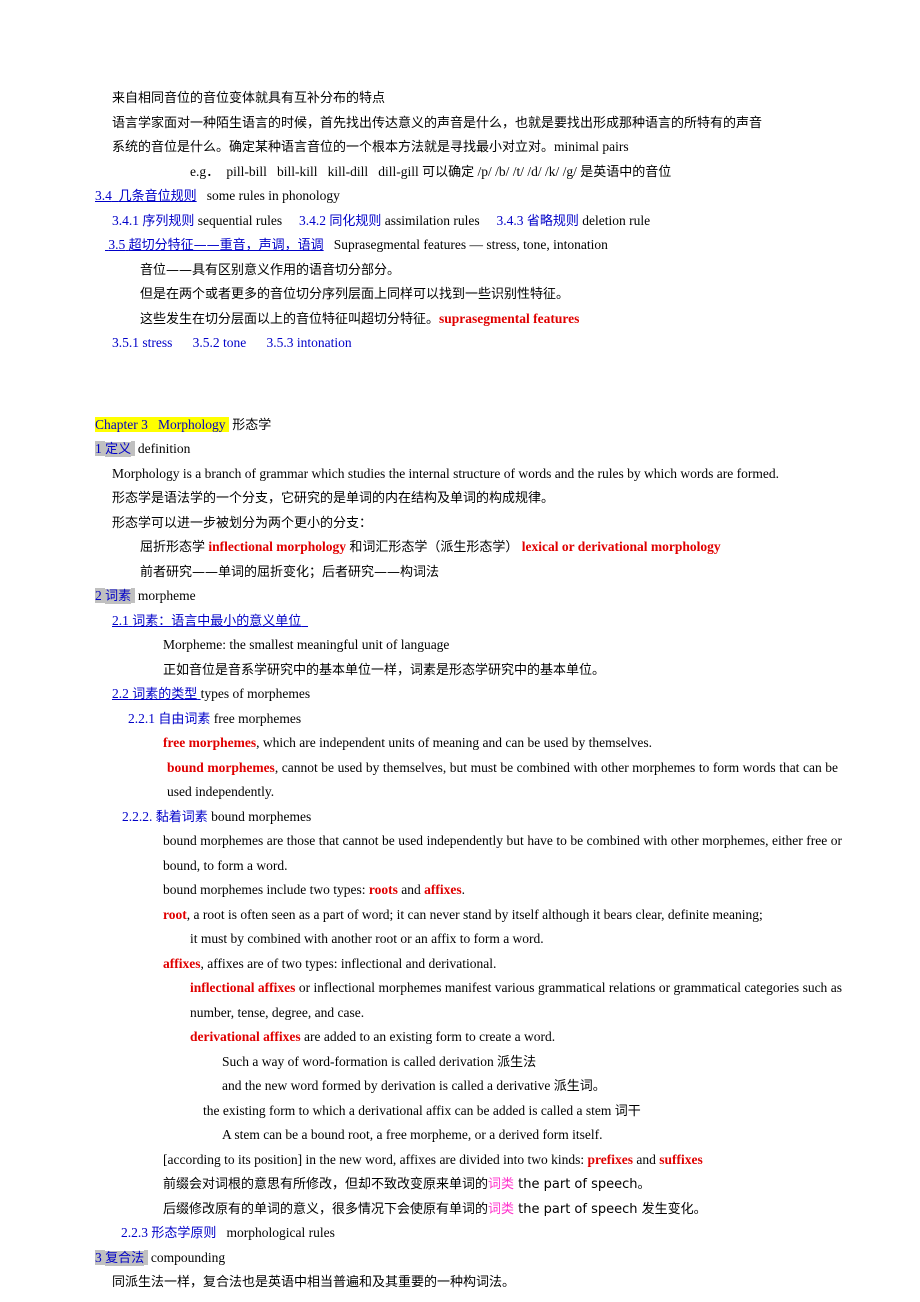  I want to click on section-3-4-title-cn: 几条音位规则, so click(157, 196).